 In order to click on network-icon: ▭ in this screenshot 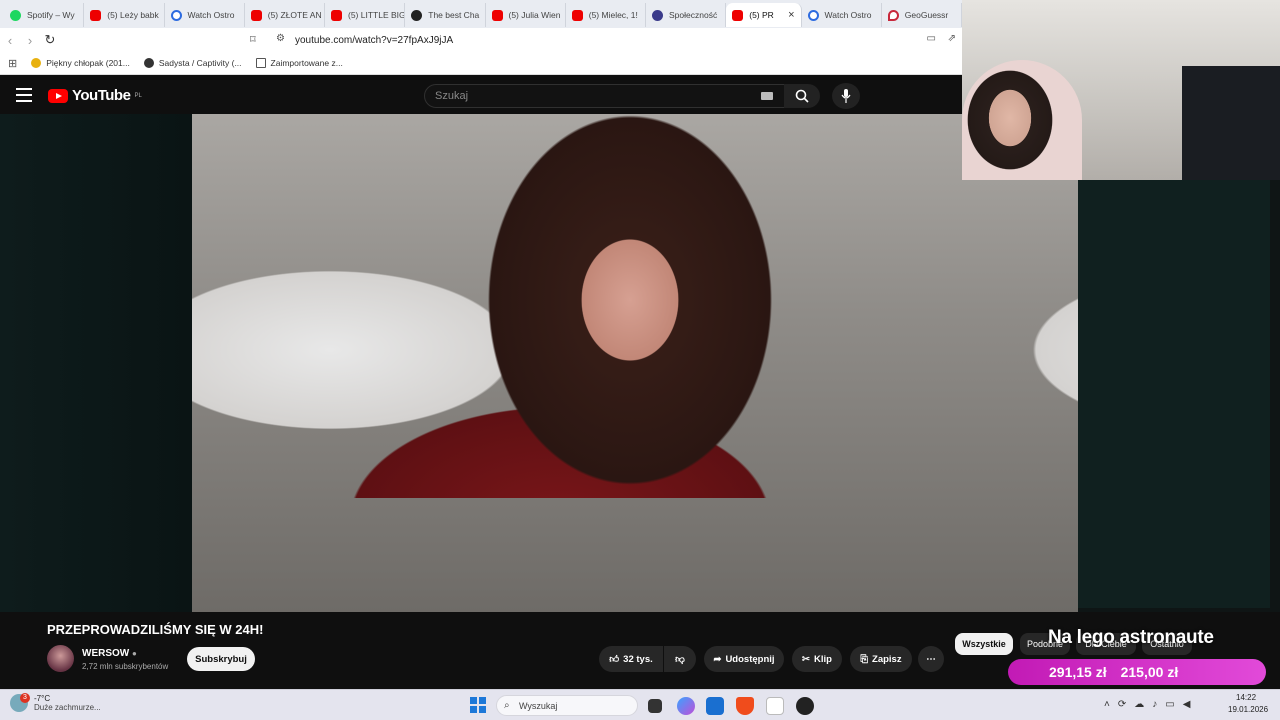, I will do `click(1169, 704)`.